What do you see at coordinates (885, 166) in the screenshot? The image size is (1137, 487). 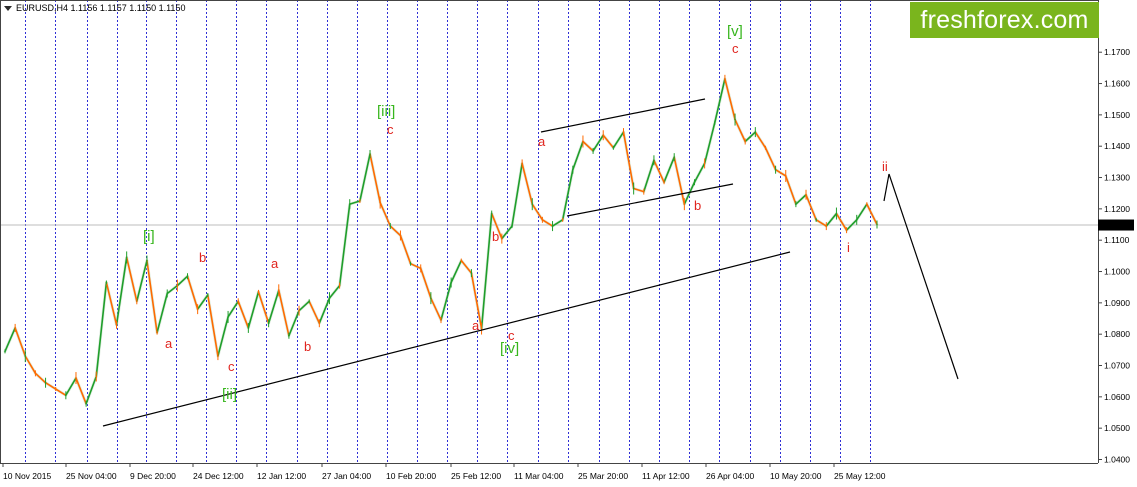 I see `wave-label-ii-red: ii` at bounding box center [885, 166].